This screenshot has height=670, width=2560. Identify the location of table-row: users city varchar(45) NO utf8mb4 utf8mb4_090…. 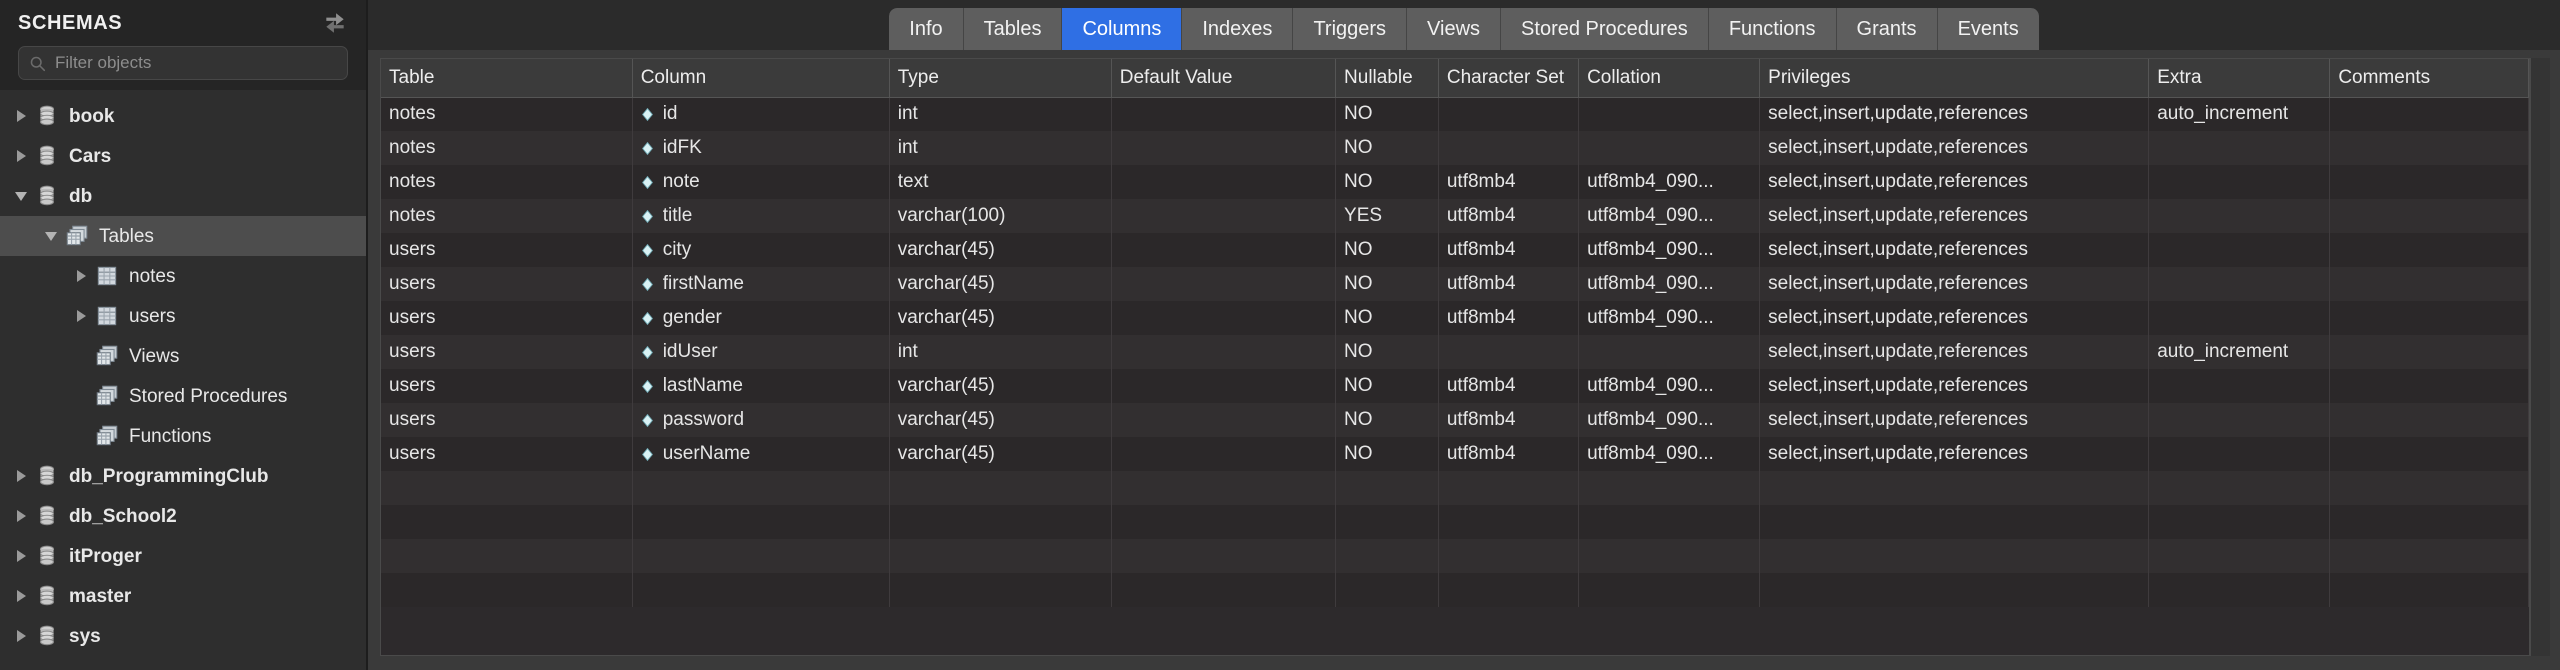
(1455, 250).